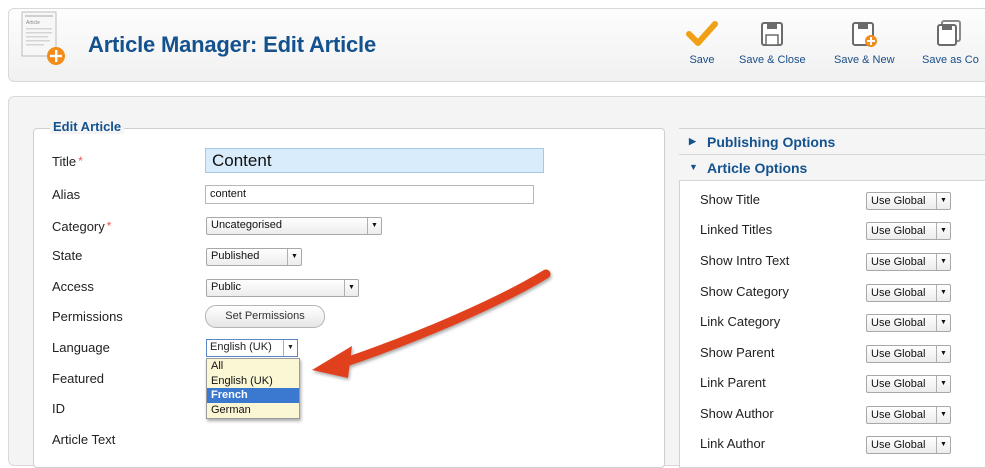  Describe the element at coordinates (740, 321) in the screenshot. I see `option-label: Link Category` at that location.